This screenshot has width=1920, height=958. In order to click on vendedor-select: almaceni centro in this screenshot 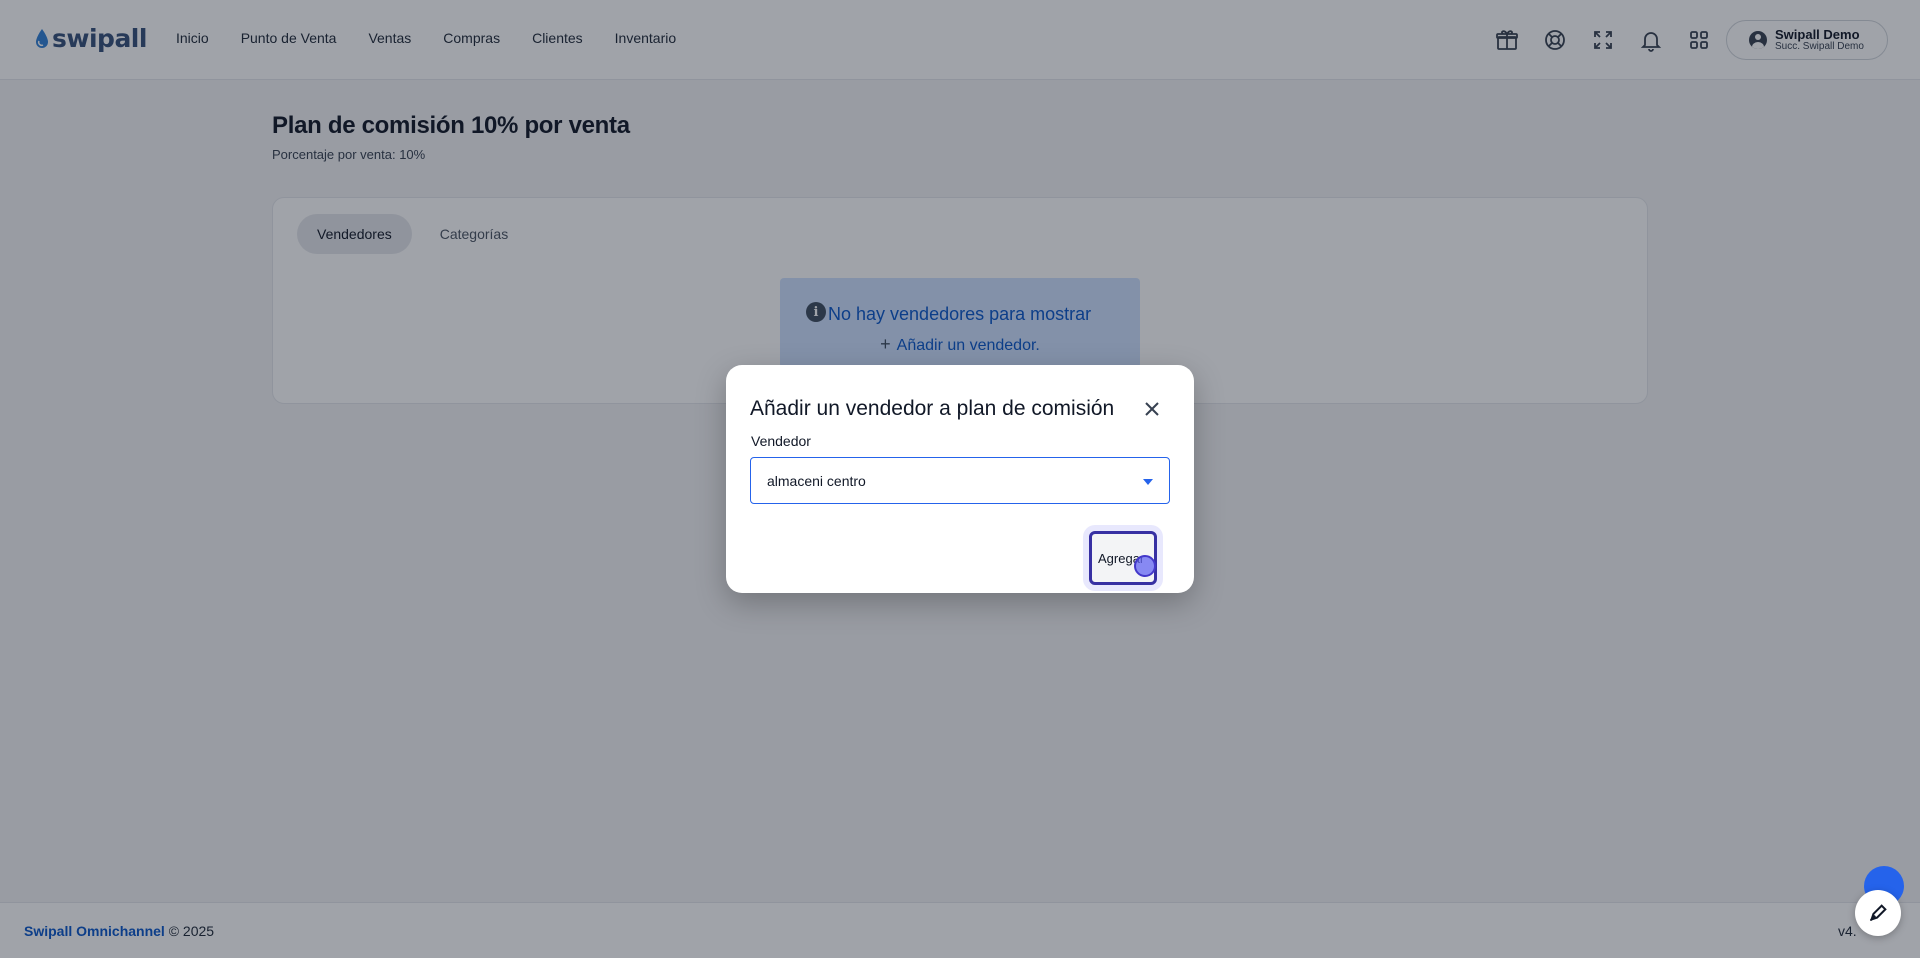, I will do `click(960, 480)`.